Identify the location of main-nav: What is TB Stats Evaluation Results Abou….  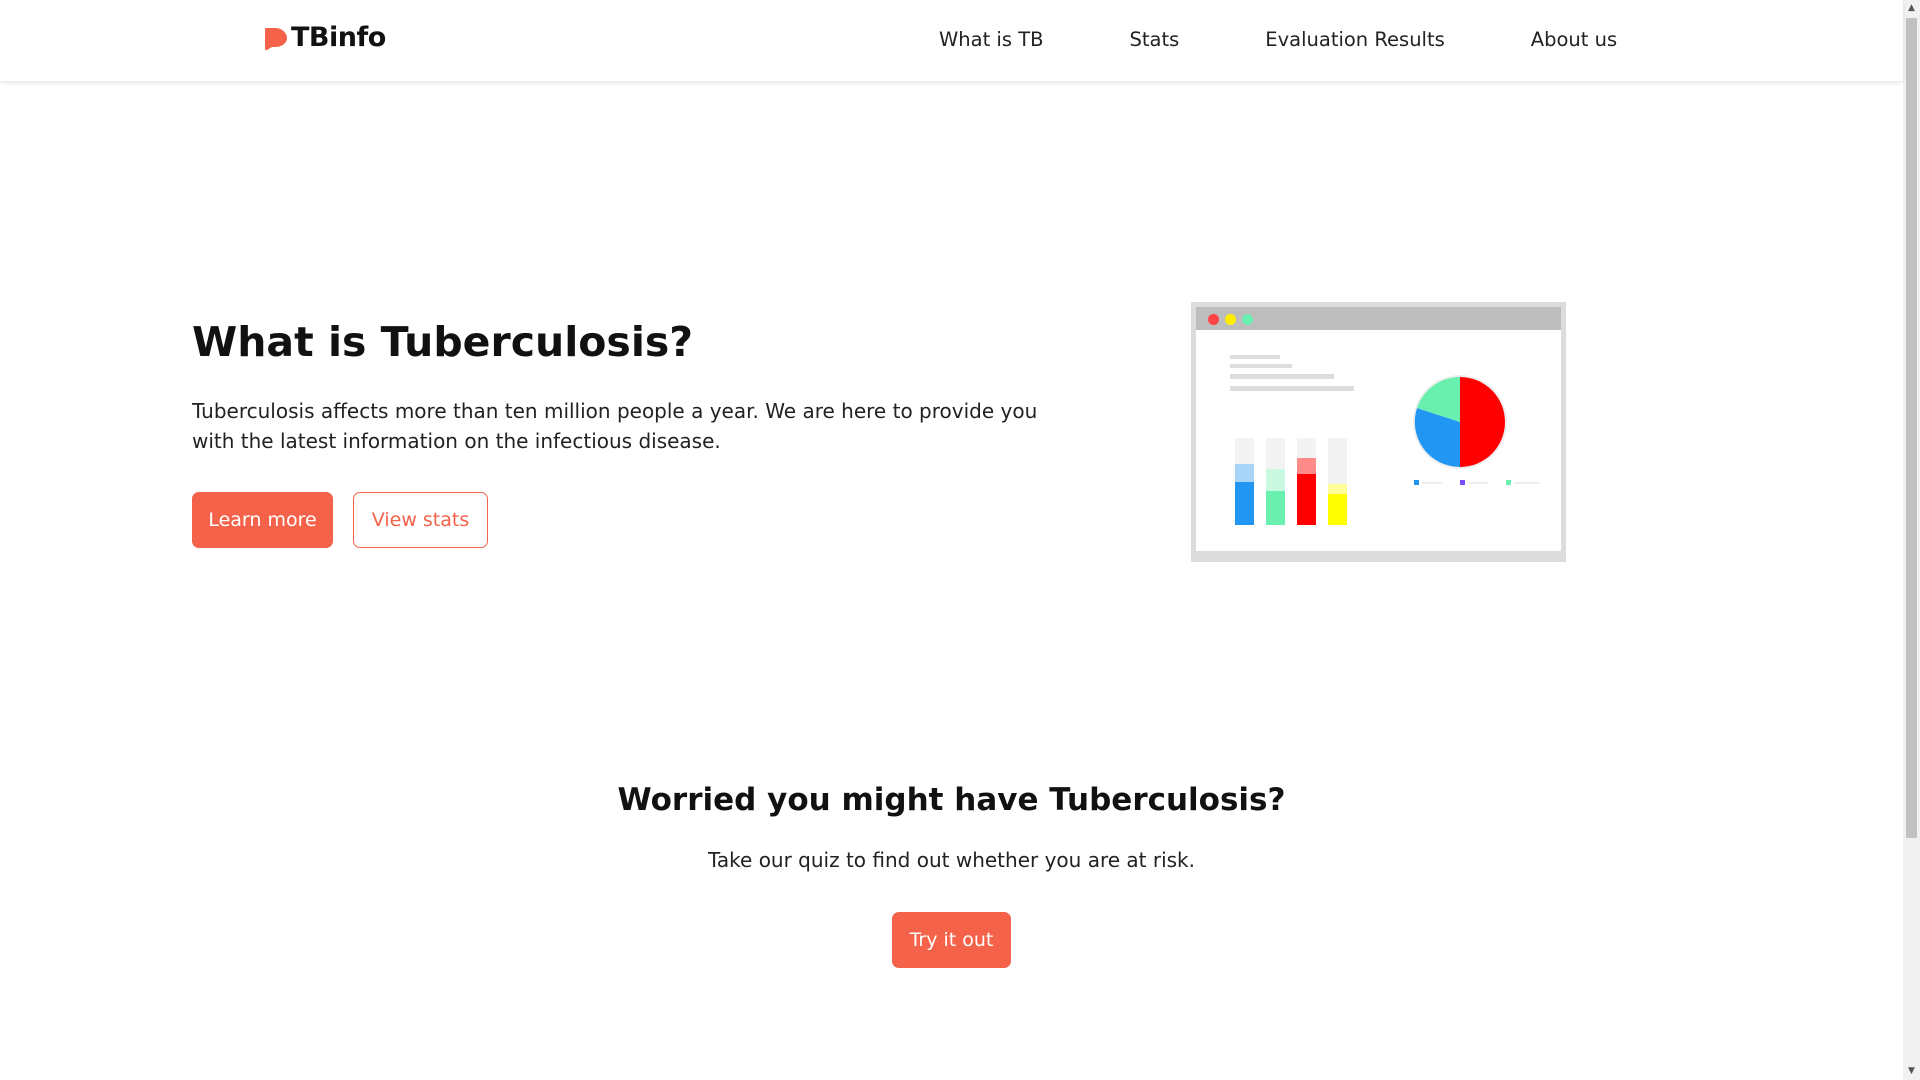
(1278, 39).